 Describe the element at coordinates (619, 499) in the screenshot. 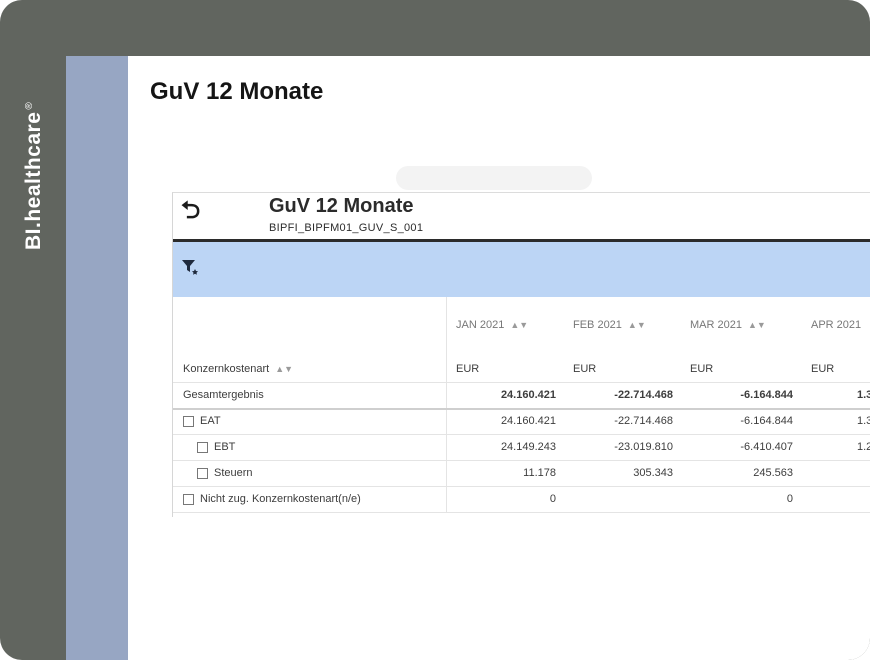

I see `cell-value` at that location.